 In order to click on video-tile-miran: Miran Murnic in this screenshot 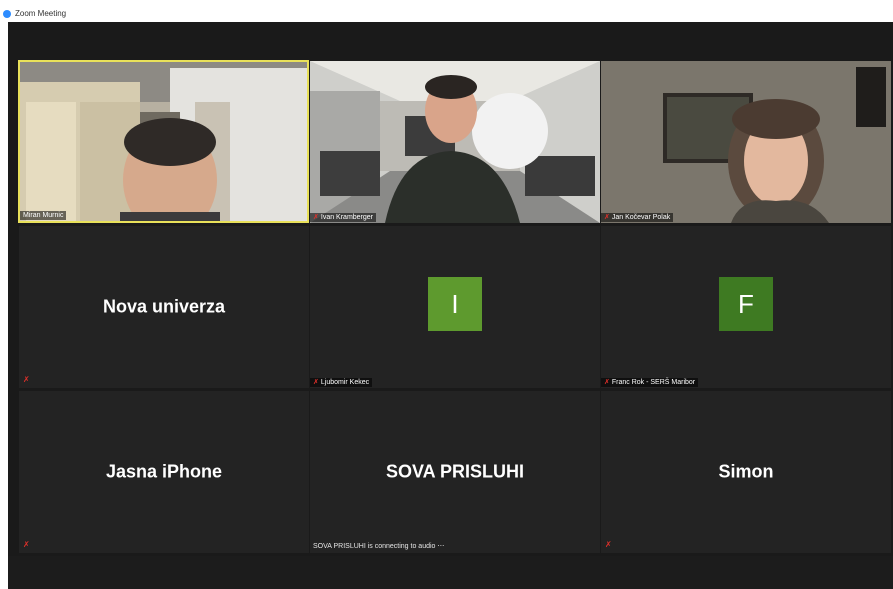, I will do `click(163, 141)`.